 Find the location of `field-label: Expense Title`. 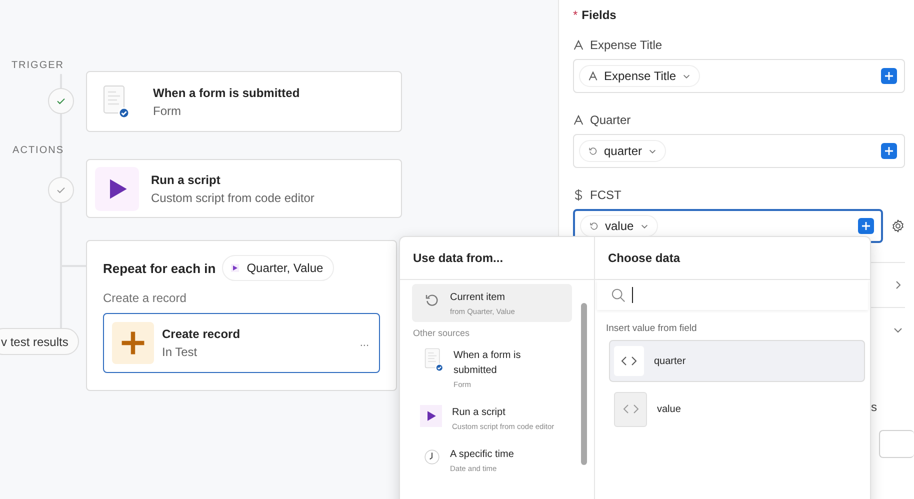

field-label: Expense Title is located at coordinates (626, 45).